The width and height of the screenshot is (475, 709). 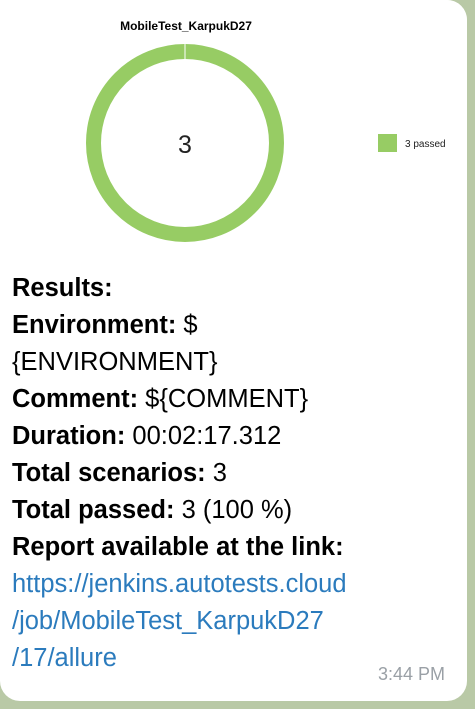 What do you see at coordinates (93, 510) in the screenshot?
I see `total-passed-key: Total passed:` at bounding box center [93, 510].